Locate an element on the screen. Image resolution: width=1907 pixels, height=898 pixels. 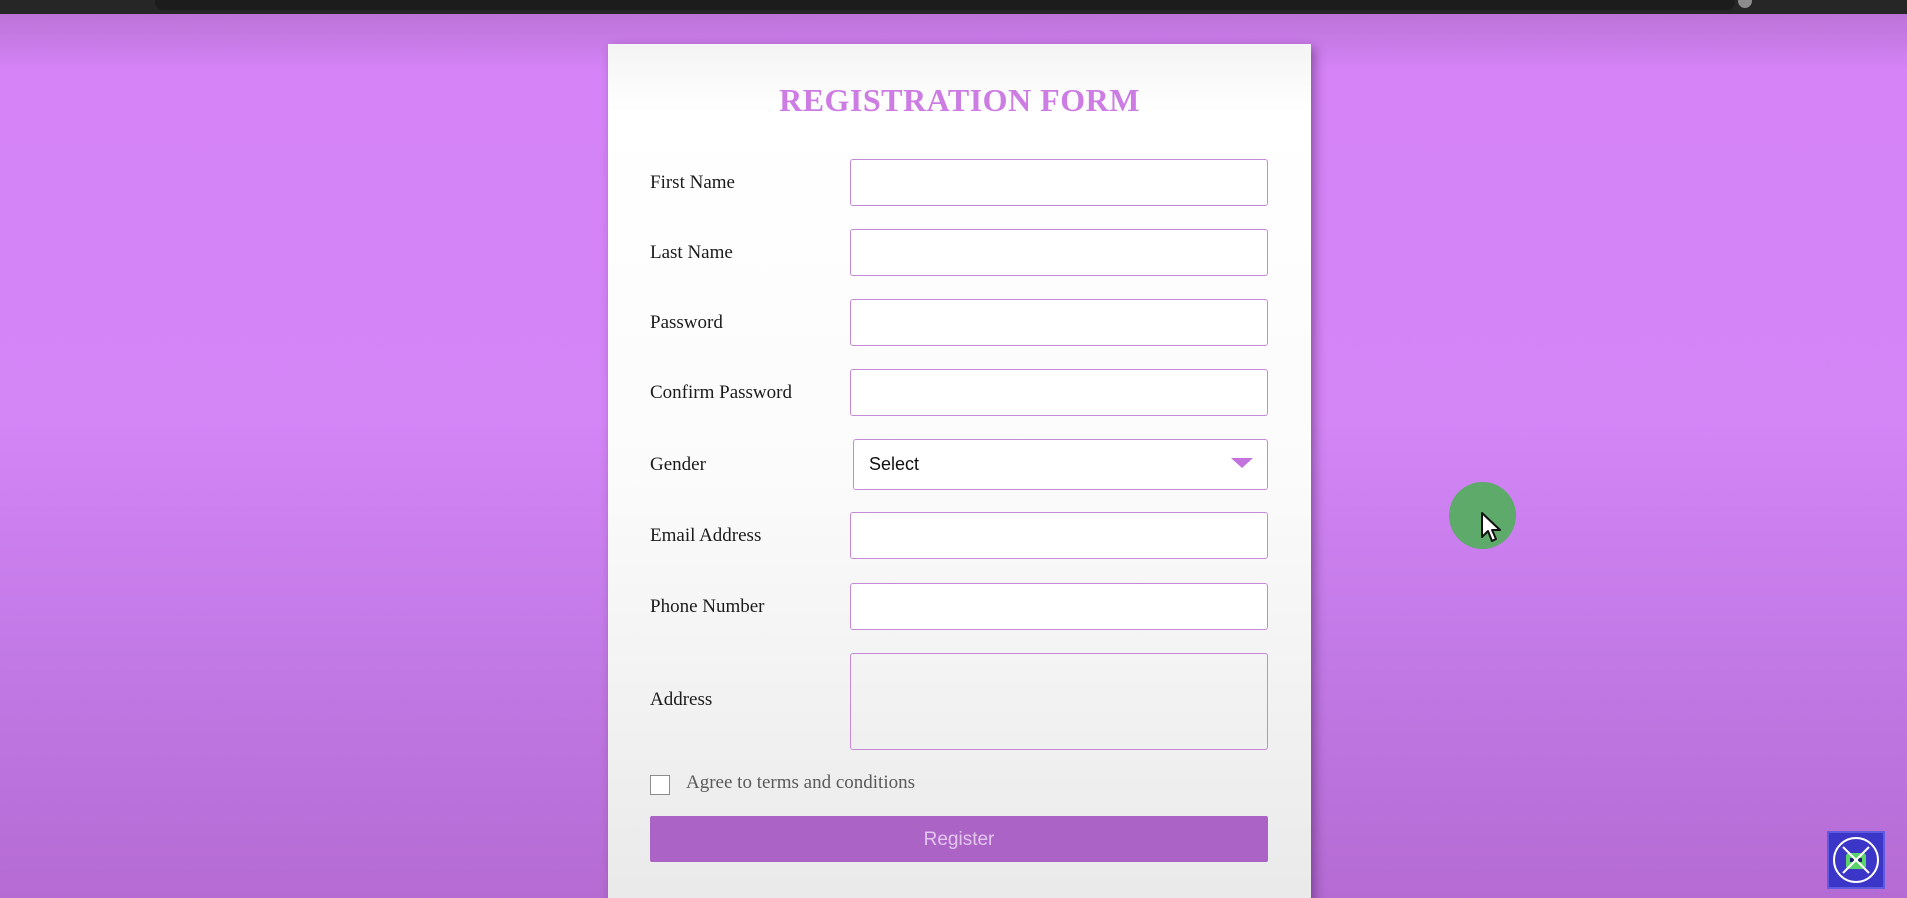
browser-profile-icon is located at coordinates (1745, 4).